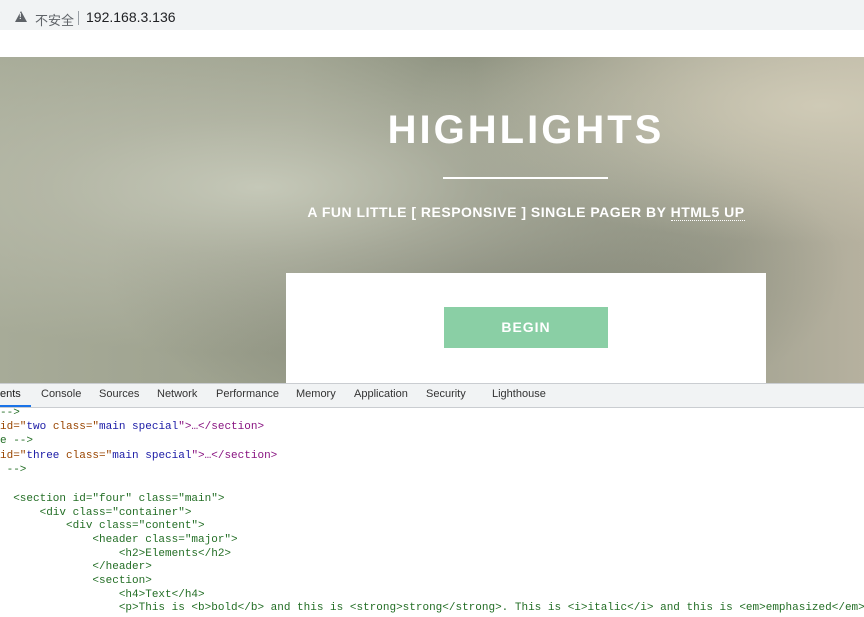  What do you see at coordinates (75, 567) in the screenshot?
I see `code-line: </header>` at bounding box center [75, 567].